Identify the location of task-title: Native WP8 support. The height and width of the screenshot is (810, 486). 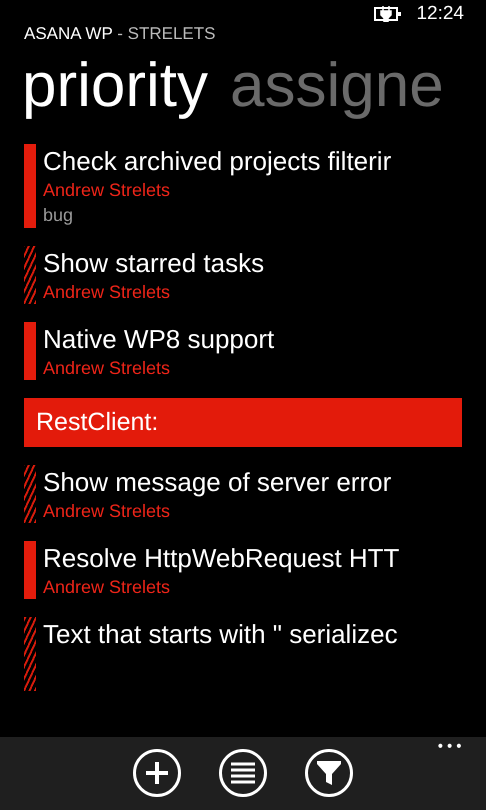
(158, 339).